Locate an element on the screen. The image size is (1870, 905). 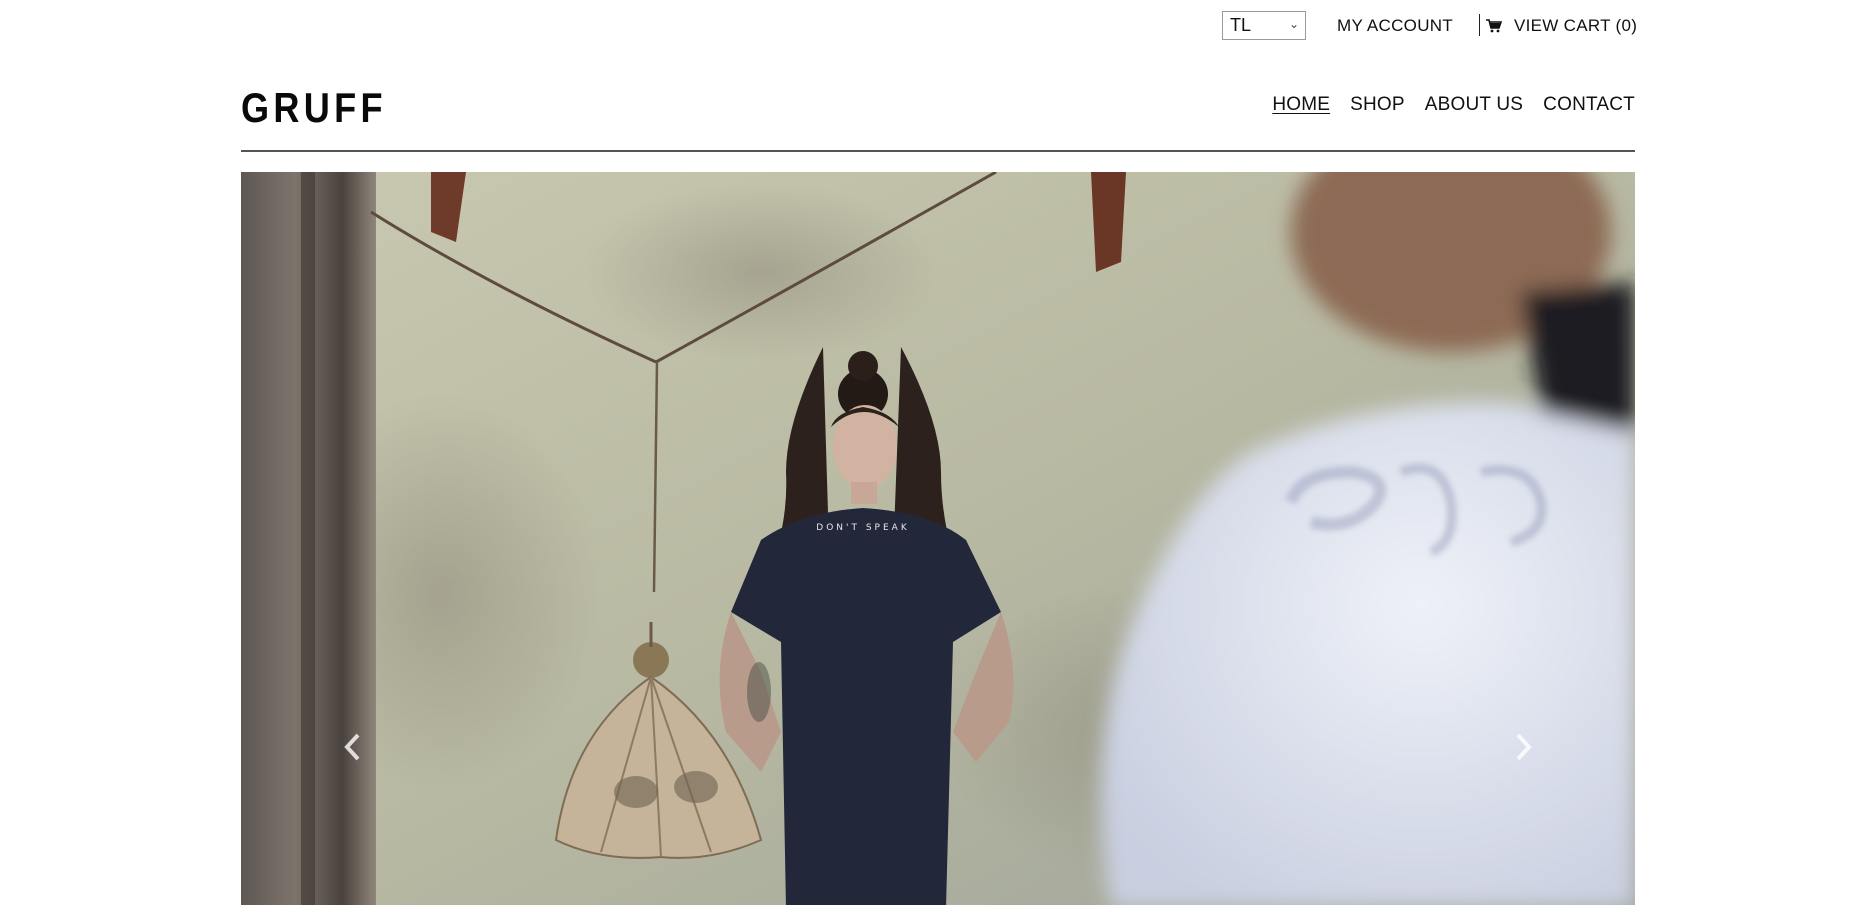
currency-value: TL is located at coordinates (1241, 25).